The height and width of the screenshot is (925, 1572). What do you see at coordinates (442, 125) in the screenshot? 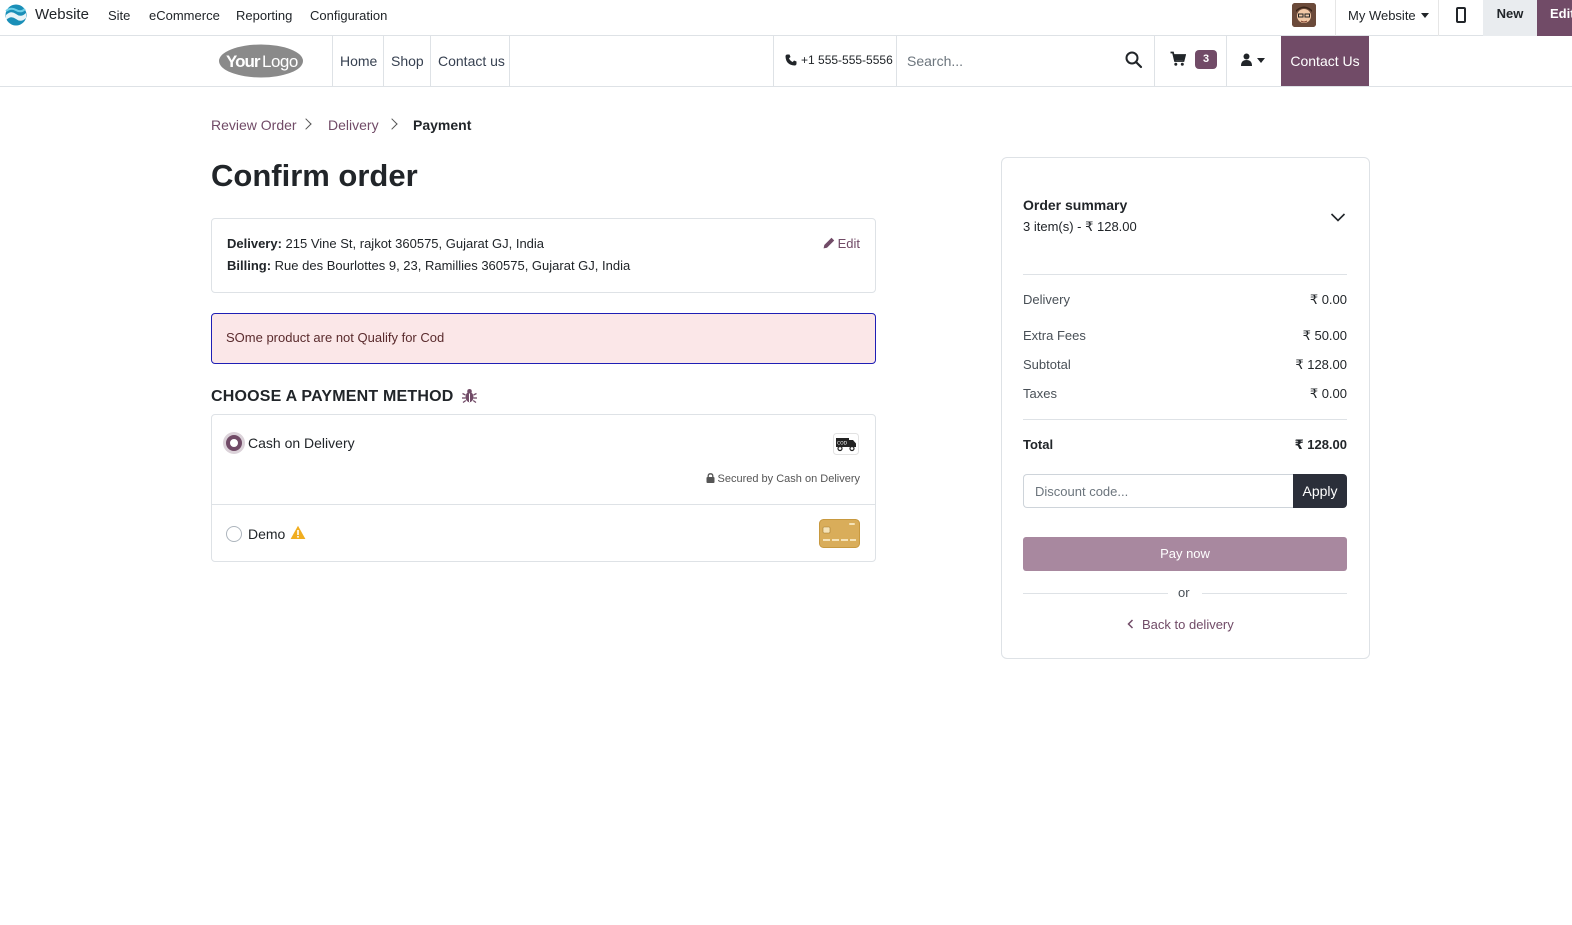
I see `breadcrumb-payment: Payment` at bounding box center [442, 125].